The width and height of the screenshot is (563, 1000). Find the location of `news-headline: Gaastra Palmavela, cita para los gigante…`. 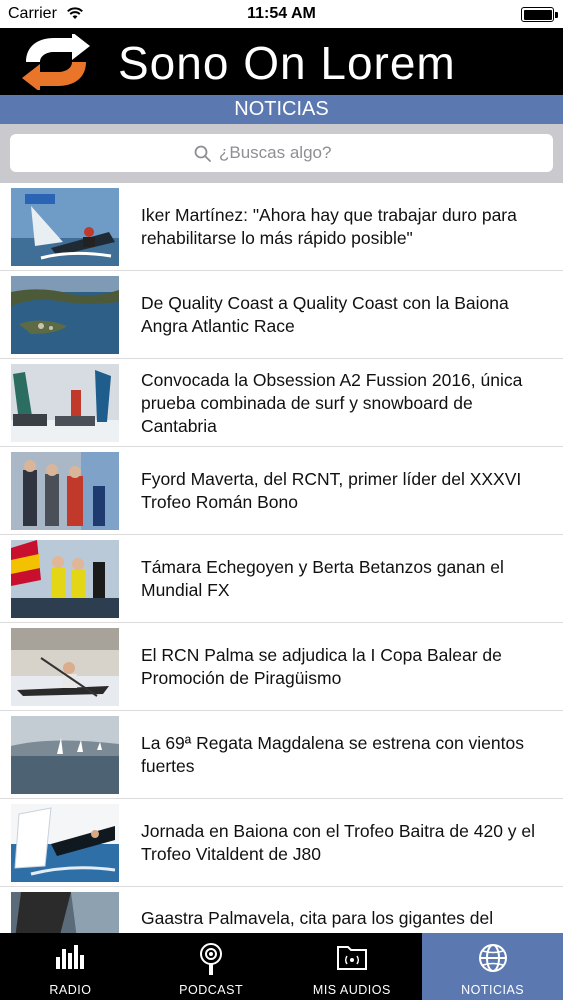

news-headline: Gaastra Palmavela, cita para los gigante… is located at coordinates (317, 918).